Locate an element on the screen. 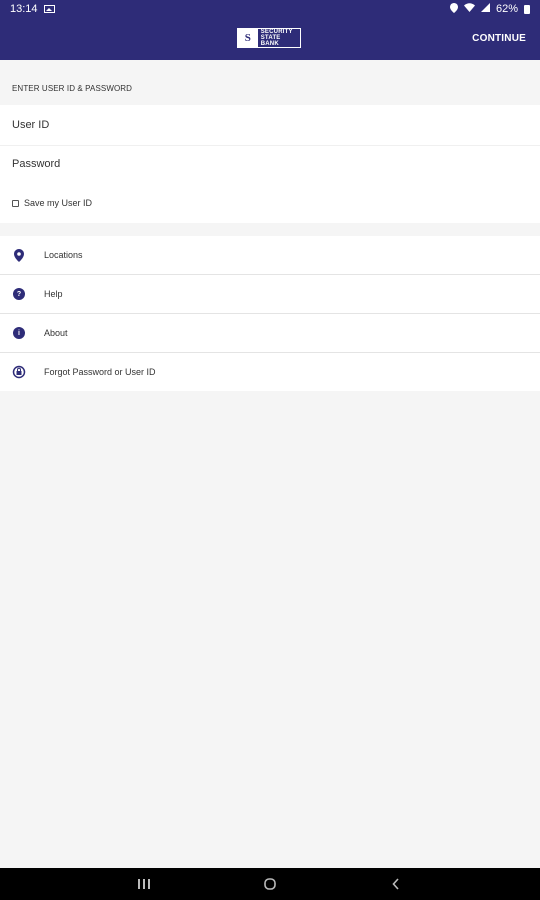 This screenshot has width=540, height=900. menu-item-forgot: Forgot Password or User ID is located at coordinates (270, 372).